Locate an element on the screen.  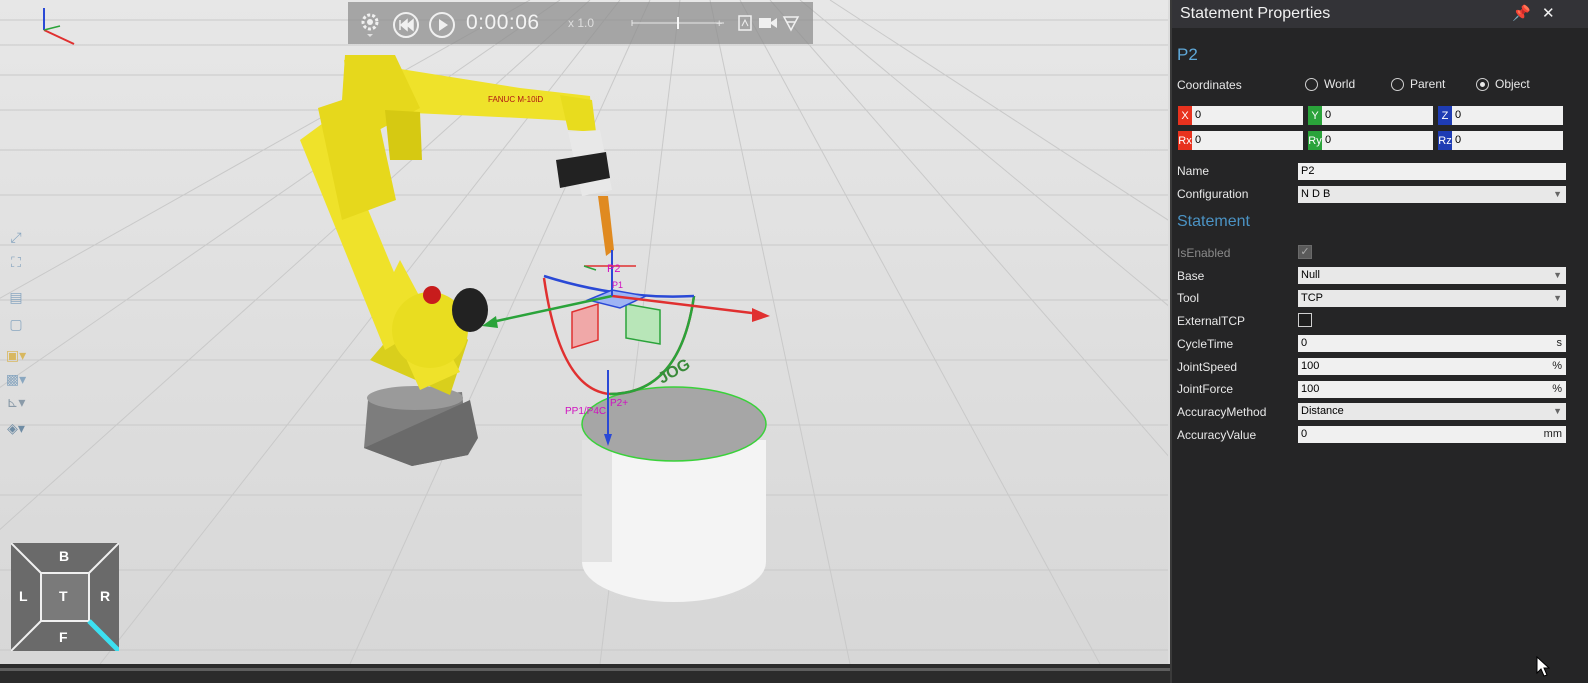
box-display-icon: ▣▾ is located at coordinates (16, 355).